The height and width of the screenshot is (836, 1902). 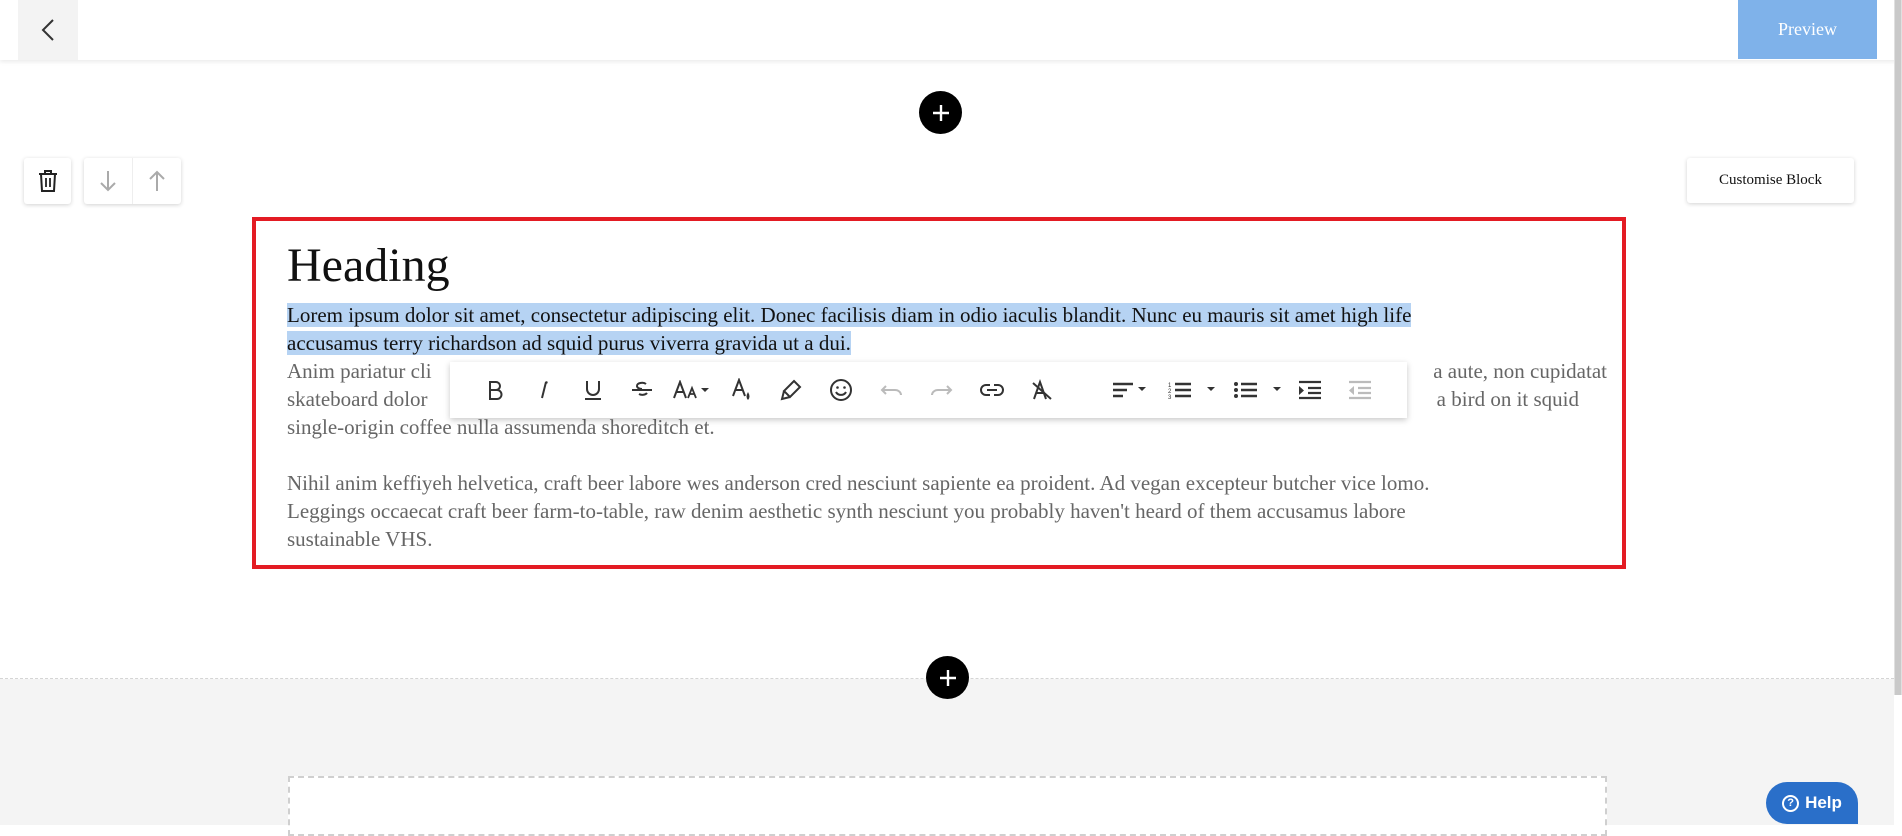 I want to click on italic-icon, so click(x=544, y=390).